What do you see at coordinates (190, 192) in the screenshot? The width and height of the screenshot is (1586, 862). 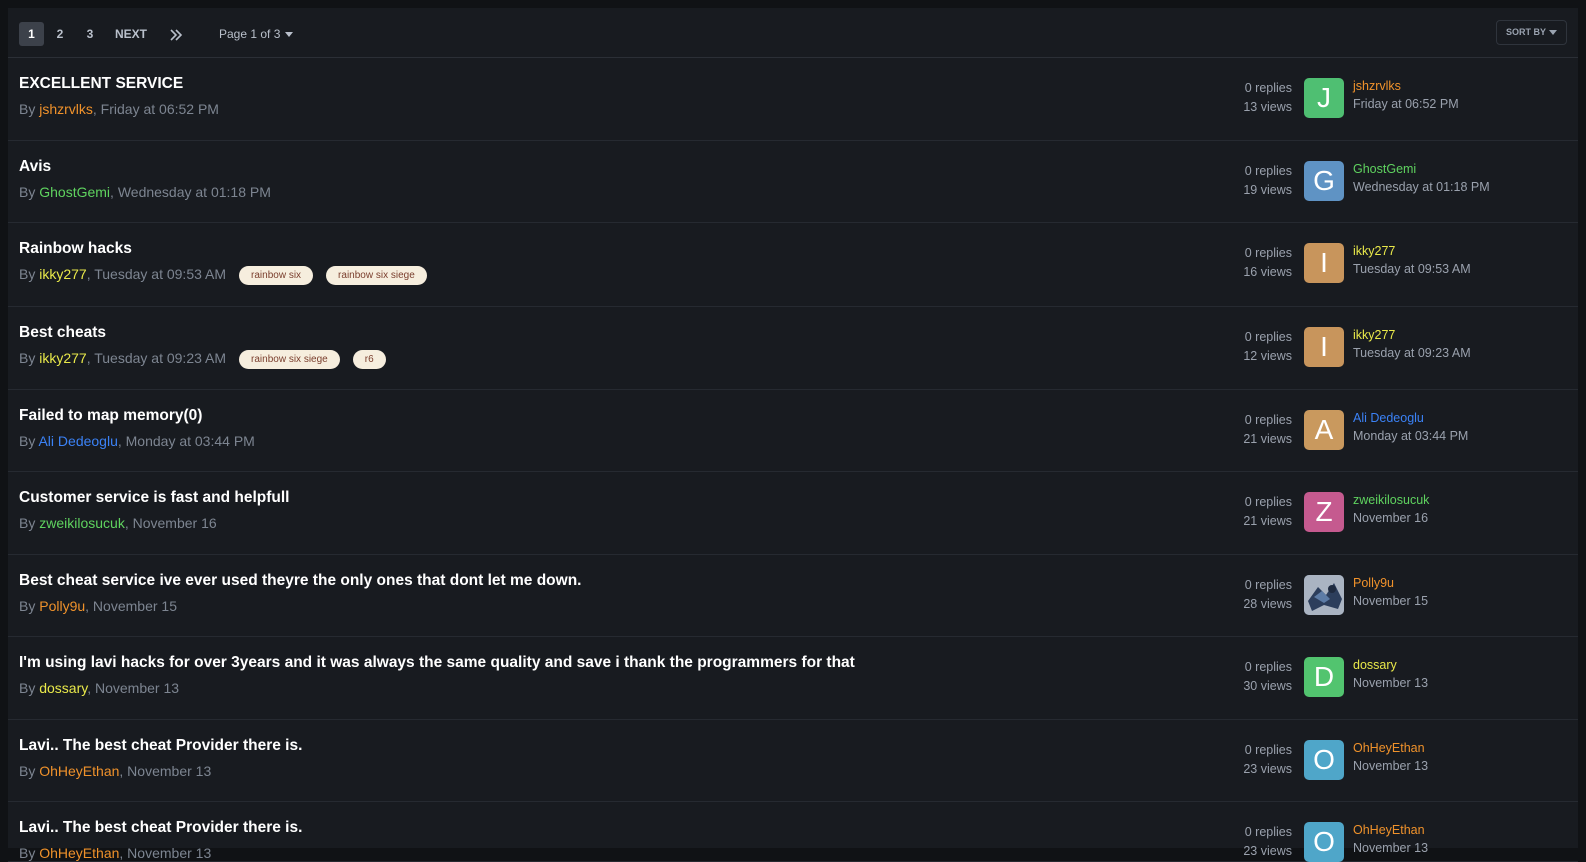 I see `topic-date: , Wednesday at 01:18 PM` at bounding box center [190, 192].